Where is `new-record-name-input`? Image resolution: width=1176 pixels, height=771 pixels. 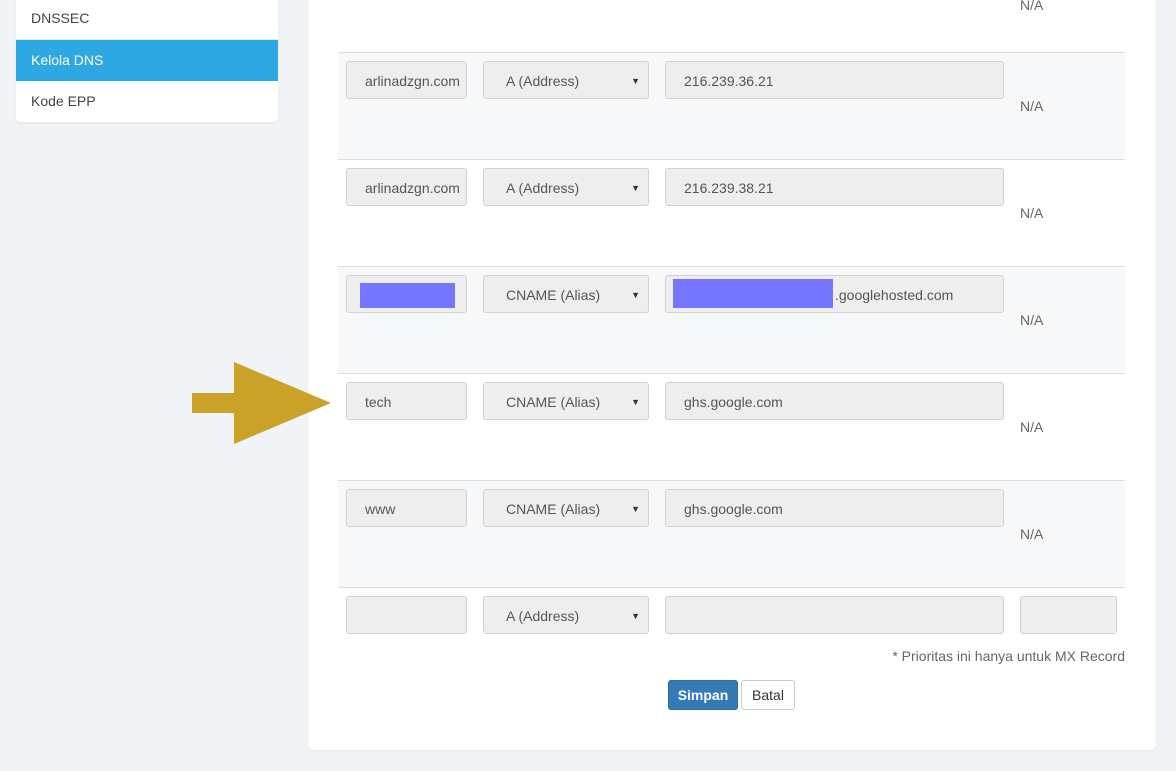
new-record-name-input is located at coordinates (406, 615).